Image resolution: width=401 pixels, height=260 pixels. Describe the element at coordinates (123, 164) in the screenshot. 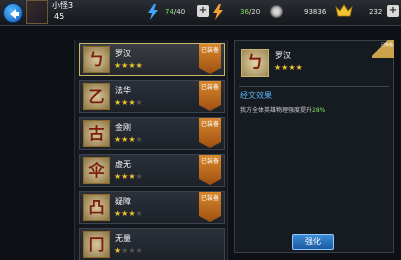

I see `item-name: 虚无` at that location.